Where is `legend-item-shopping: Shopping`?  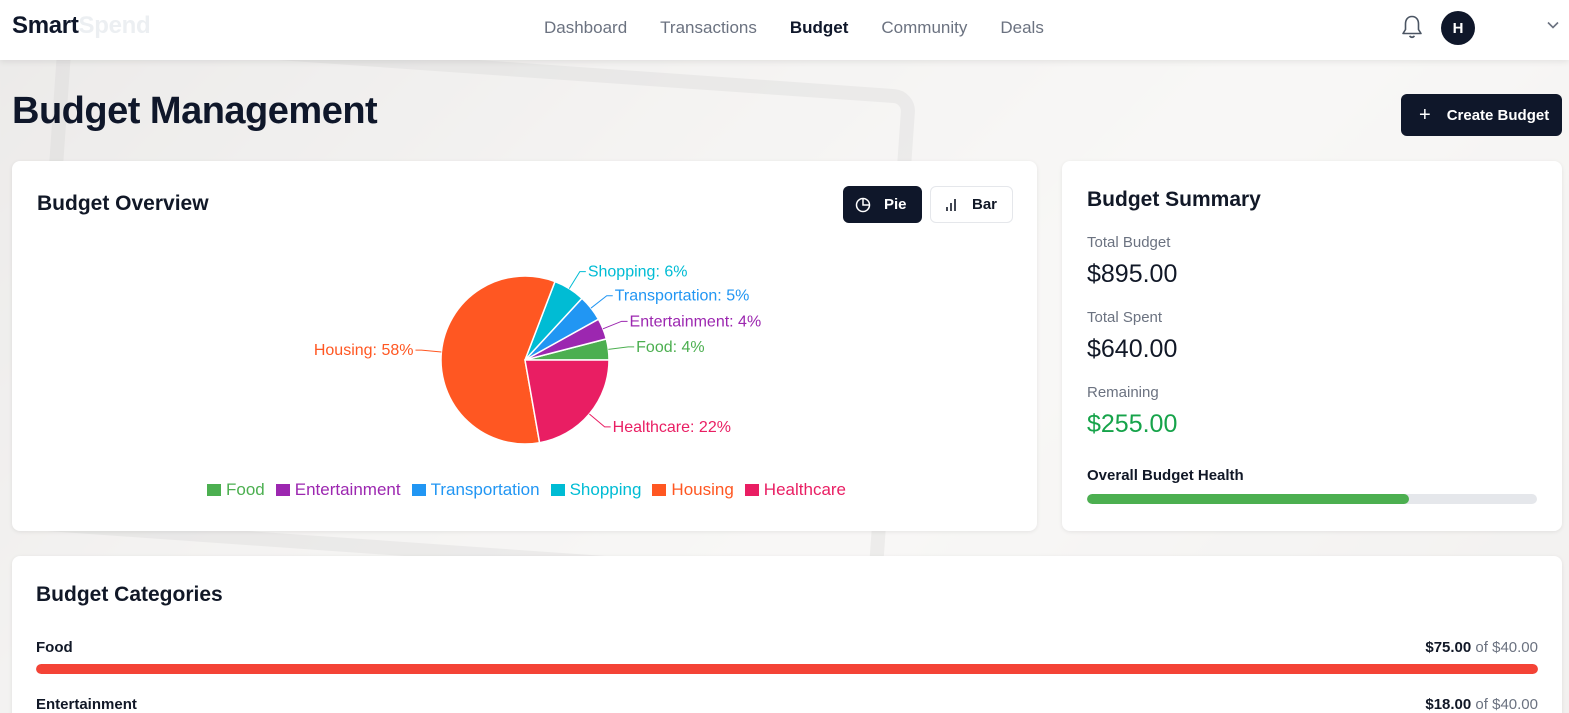 legend-item-shopping: Shopping is located at coordinates (596, 490).